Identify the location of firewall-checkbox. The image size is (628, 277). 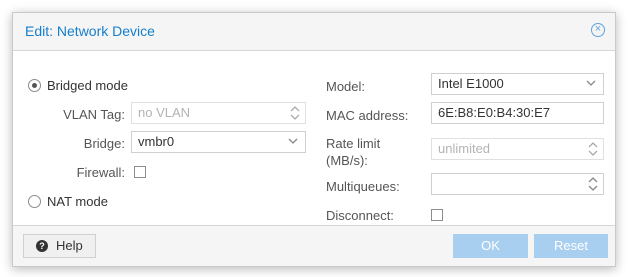
(140, 172).